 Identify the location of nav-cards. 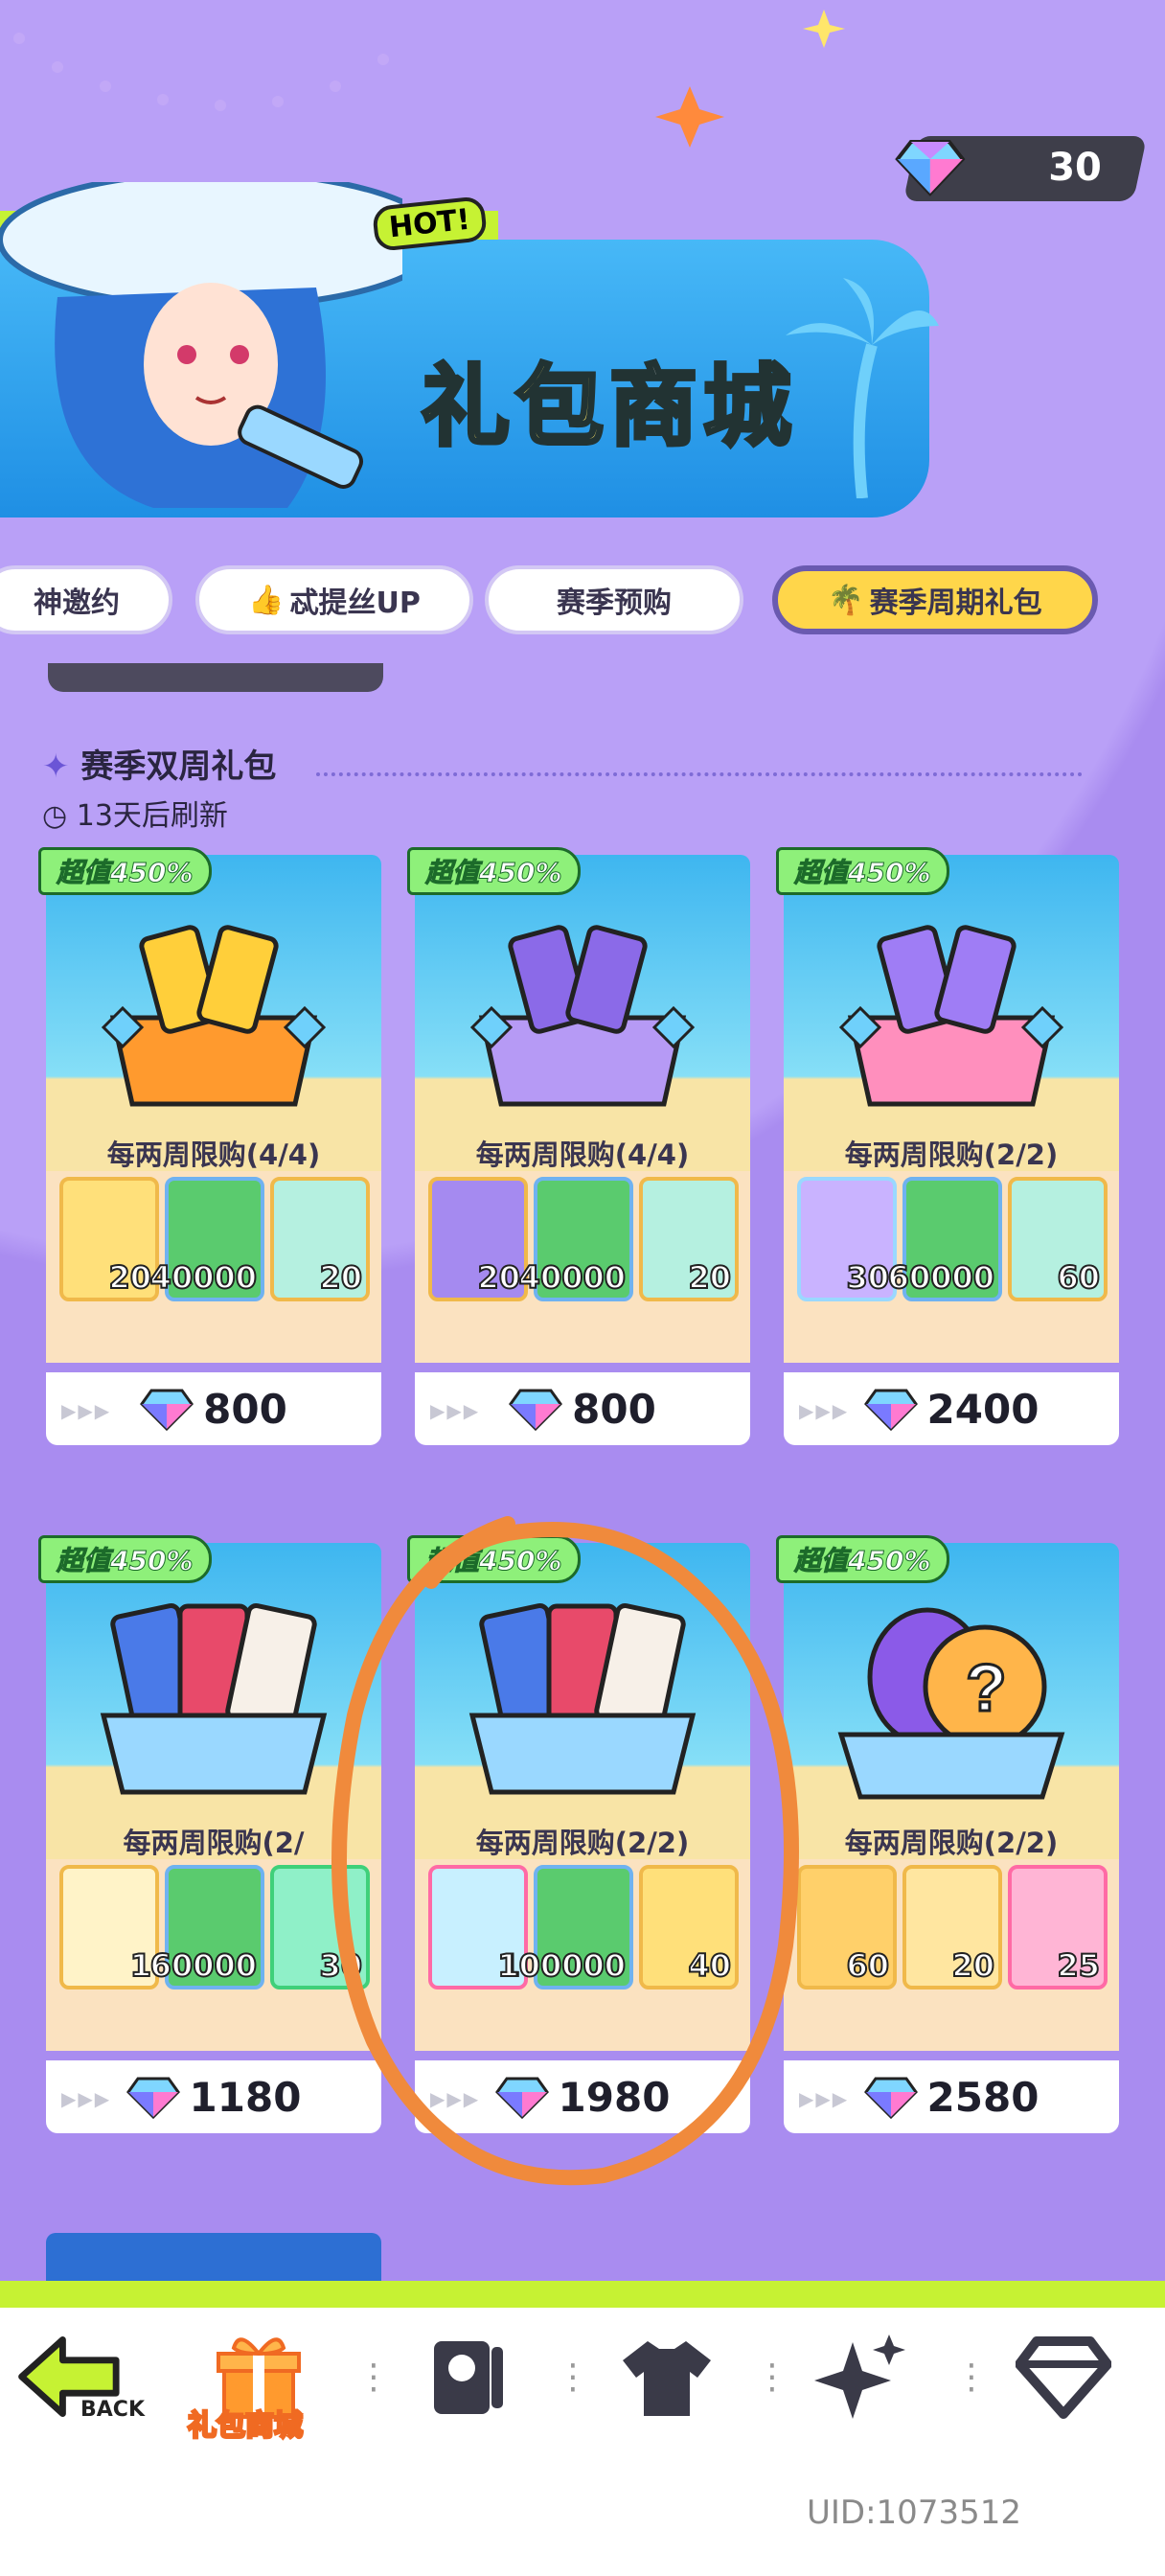
(467, 2376).